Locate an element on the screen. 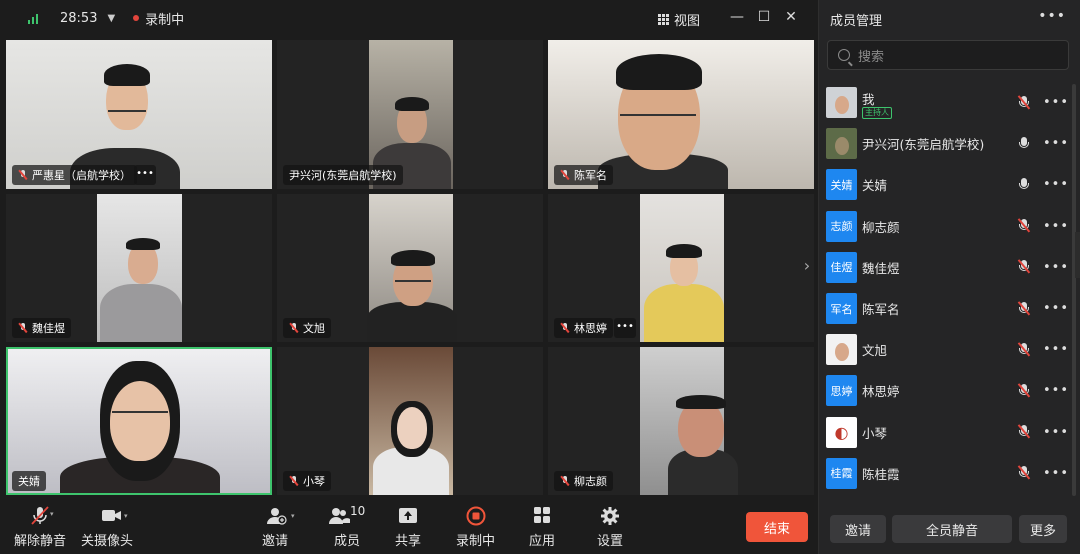 This screenshot has width=1080, height=554. view-button: 视图 is located at coordinates (679, 19).